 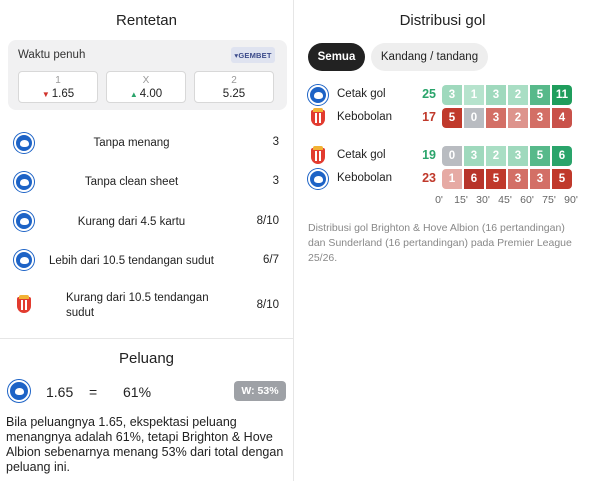 I want to click on tick-label: 15', so click(x=461, y=200).